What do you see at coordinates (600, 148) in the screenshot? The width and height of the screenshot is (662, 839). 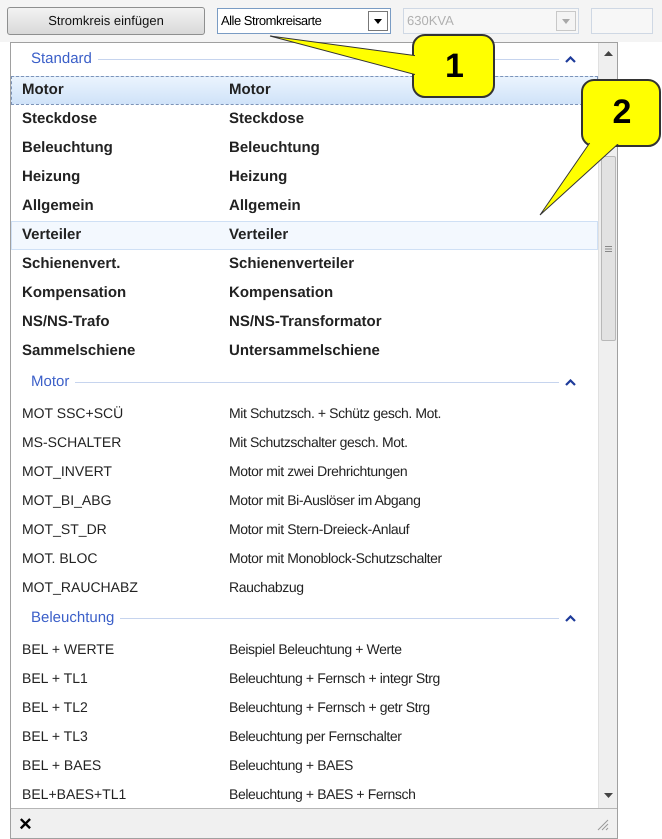 I see `callout-tooltip: 2` at bounding box center [600, 148].